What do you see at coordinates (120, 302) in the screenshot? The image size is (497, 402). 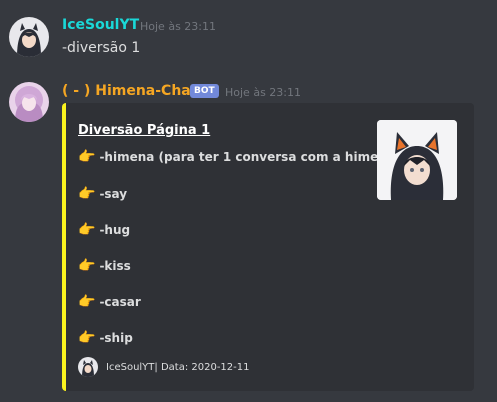 I see `command-label: -casar` at bounding box center [120, 302].